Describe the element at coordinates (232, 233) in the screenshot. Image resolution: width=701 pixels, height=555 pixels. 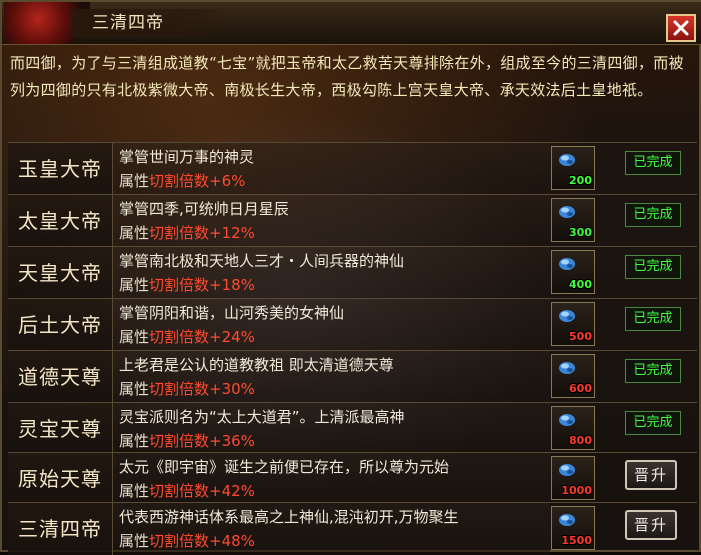
I see `attribute-value: +12%` at that location.